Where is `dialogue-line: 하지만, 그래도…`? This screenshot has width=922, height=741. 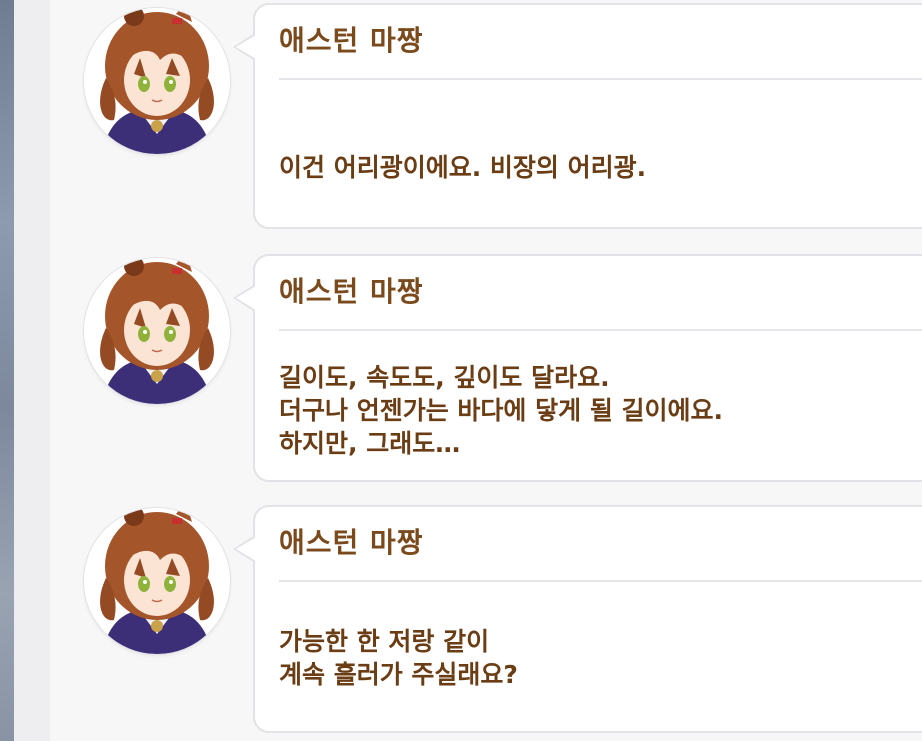
dialogue-line: 하지만, 그래도… is located at coordinates (370, 443).